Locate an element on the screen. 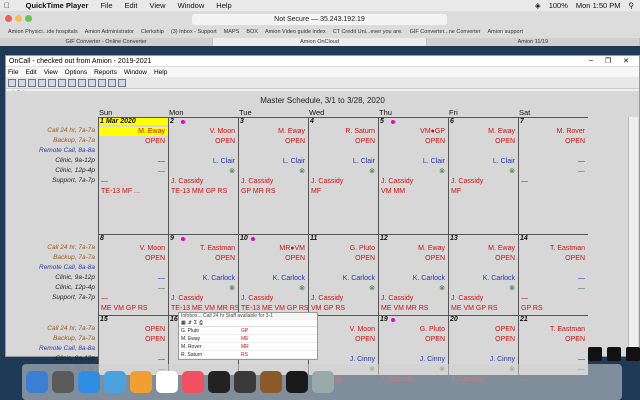 This screenshot has height=400, width=640. day-cell: 8 V. Moon OPEN — — — ME VM GP RS is located at coordinates (133, 274).